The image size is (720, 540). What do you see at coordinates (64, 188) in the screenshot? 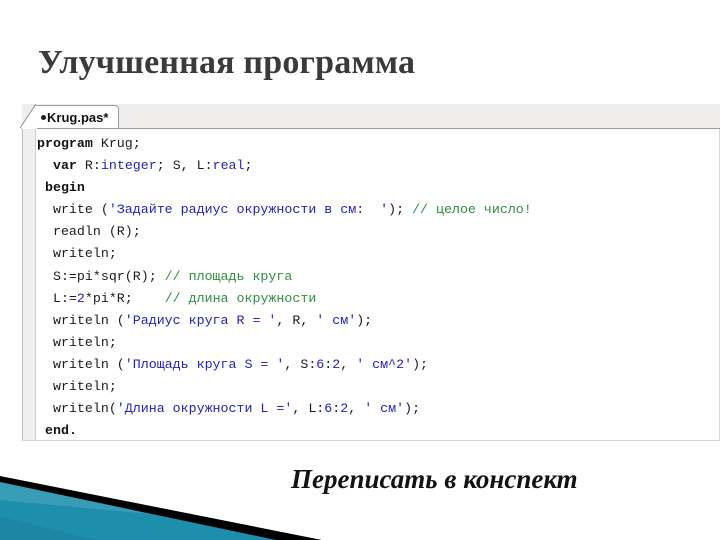
I see `code-token-kw: begin` at bounding box center [64, 188].